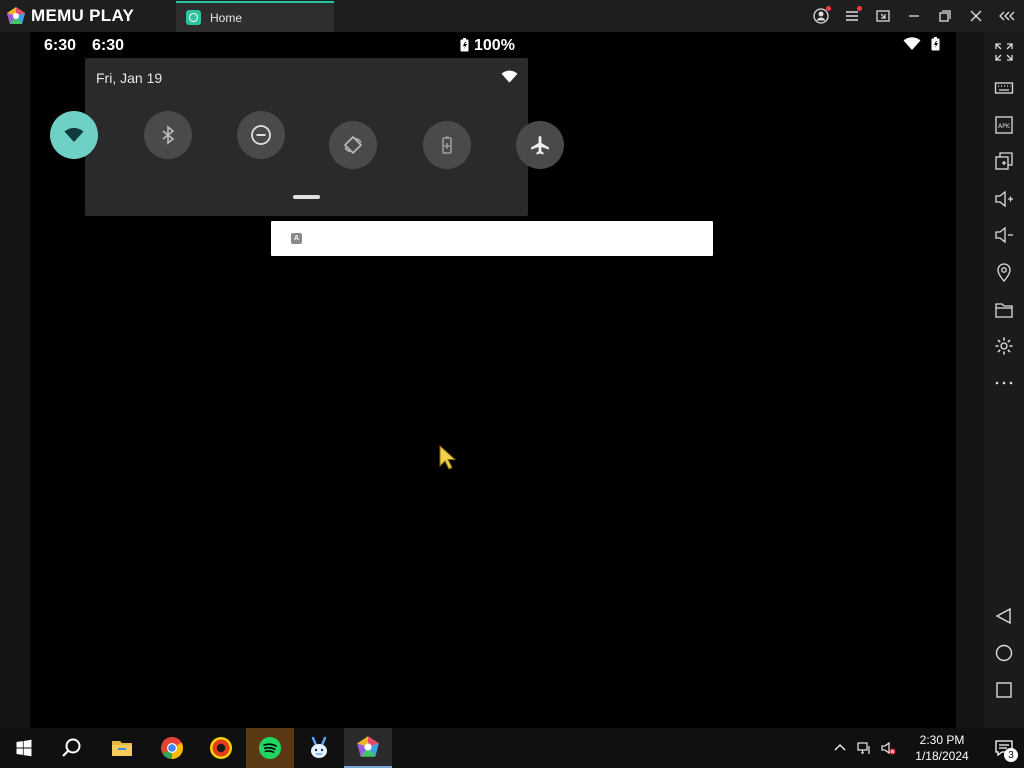 The height and width of the screenshot is (768, 1024). I want to click on qs-tile-auto-rotate, so click(353, 145).